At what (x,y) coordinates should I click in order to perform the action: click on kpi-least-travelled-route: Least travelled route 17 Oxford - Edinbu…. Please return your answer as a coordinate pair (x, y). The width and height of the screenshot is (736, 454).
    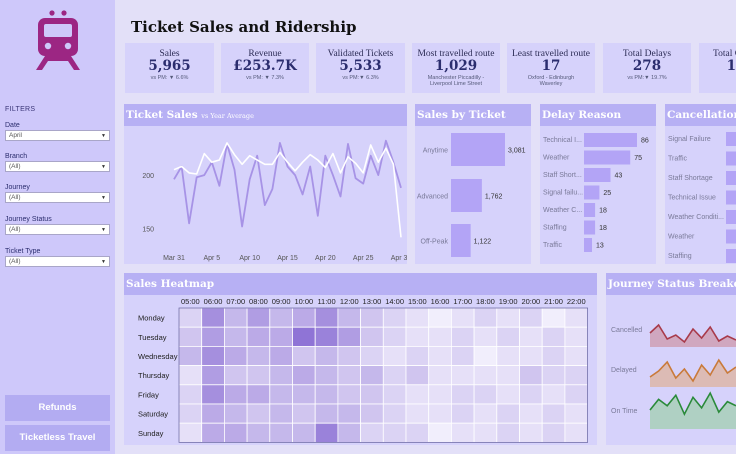
    Looking at the image, I should click on (551, 68).